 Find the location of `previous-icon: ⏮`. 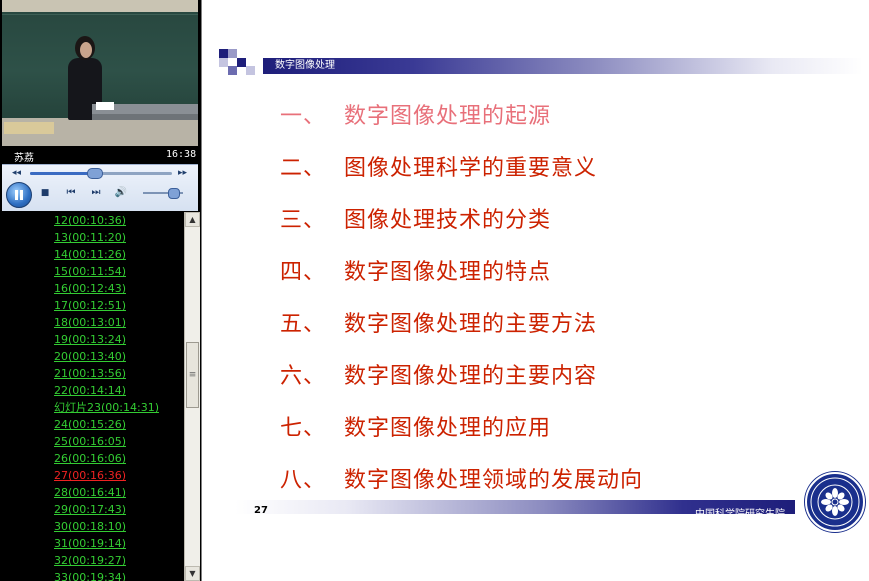

previous-icon: ⏮ is located at coordinates (71, 193).